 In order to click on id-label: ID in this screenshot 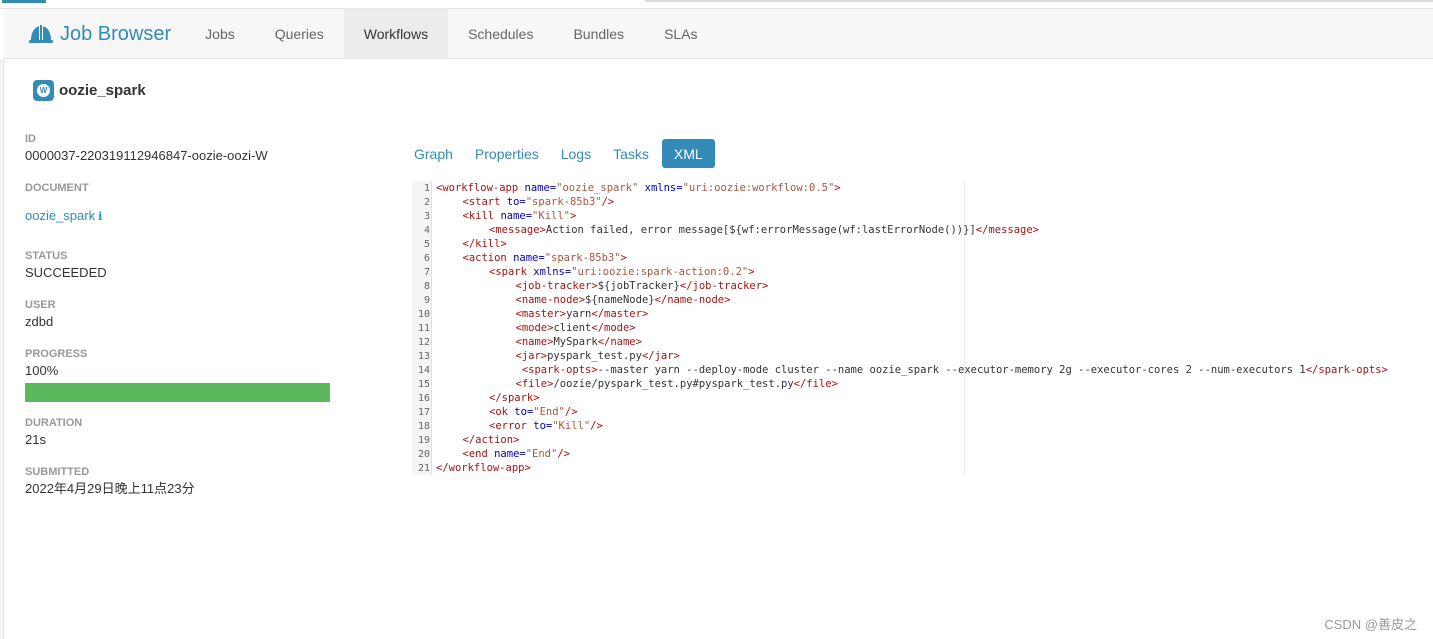, I will do `click(30, 139)`.